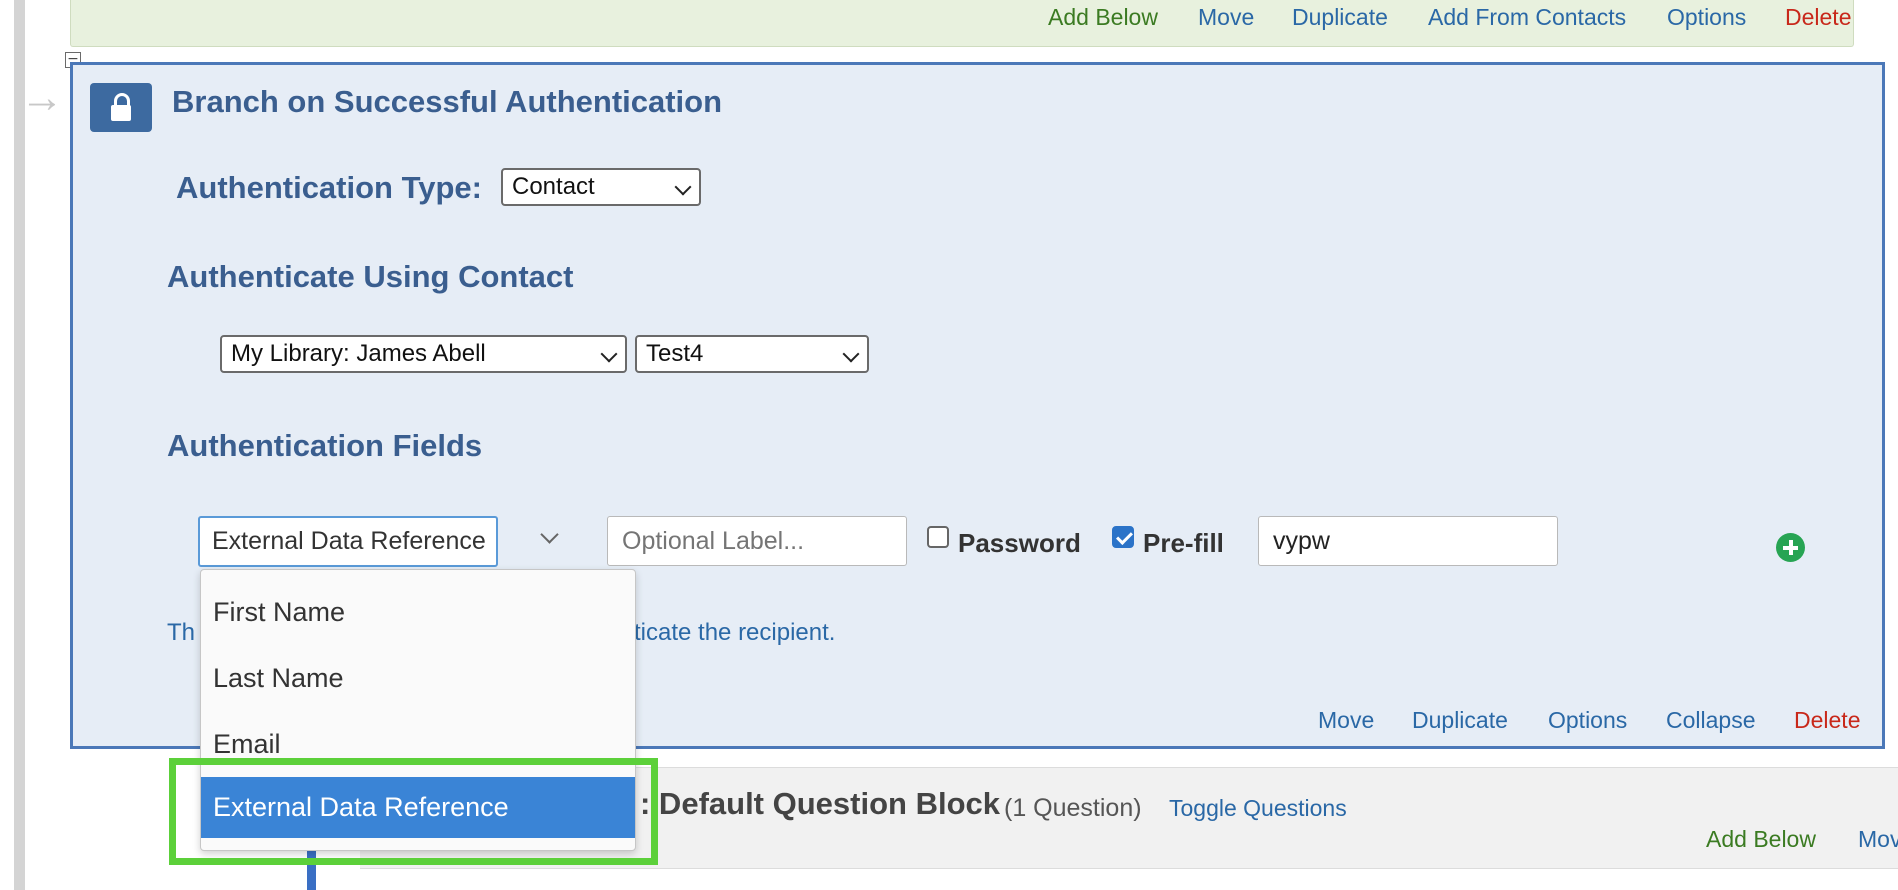  I want to click on field-type-value: External Data Reference, so click(349, 541).